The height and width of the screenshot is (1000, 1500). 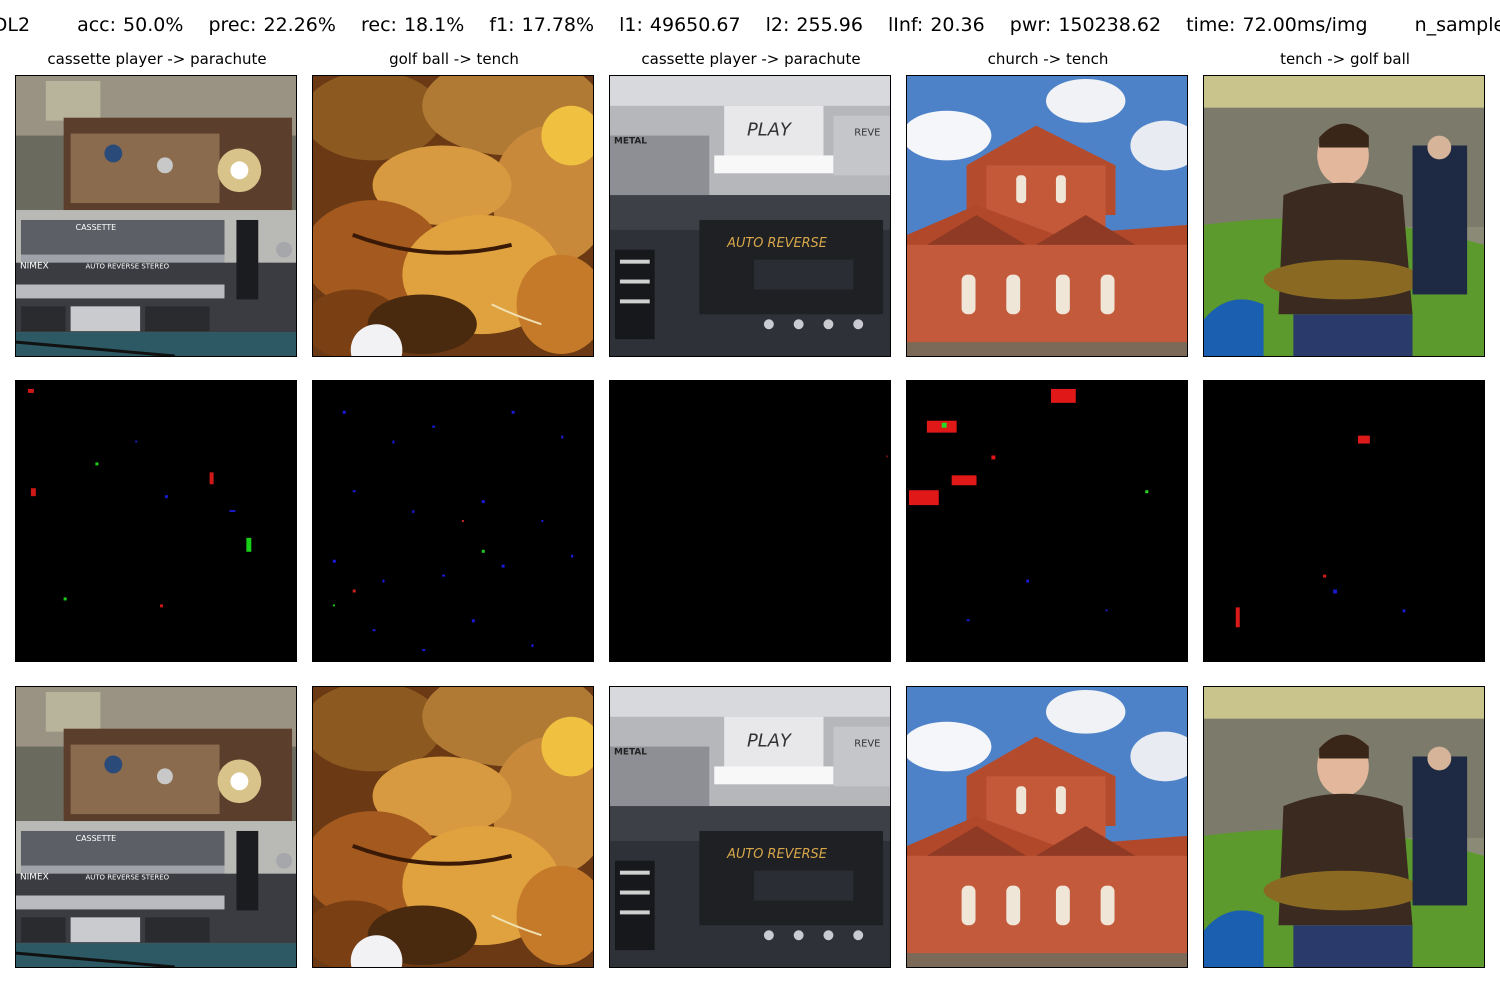 I want to click on metric-n-samples: n_samples: 4, so click(x=1457, y=25).